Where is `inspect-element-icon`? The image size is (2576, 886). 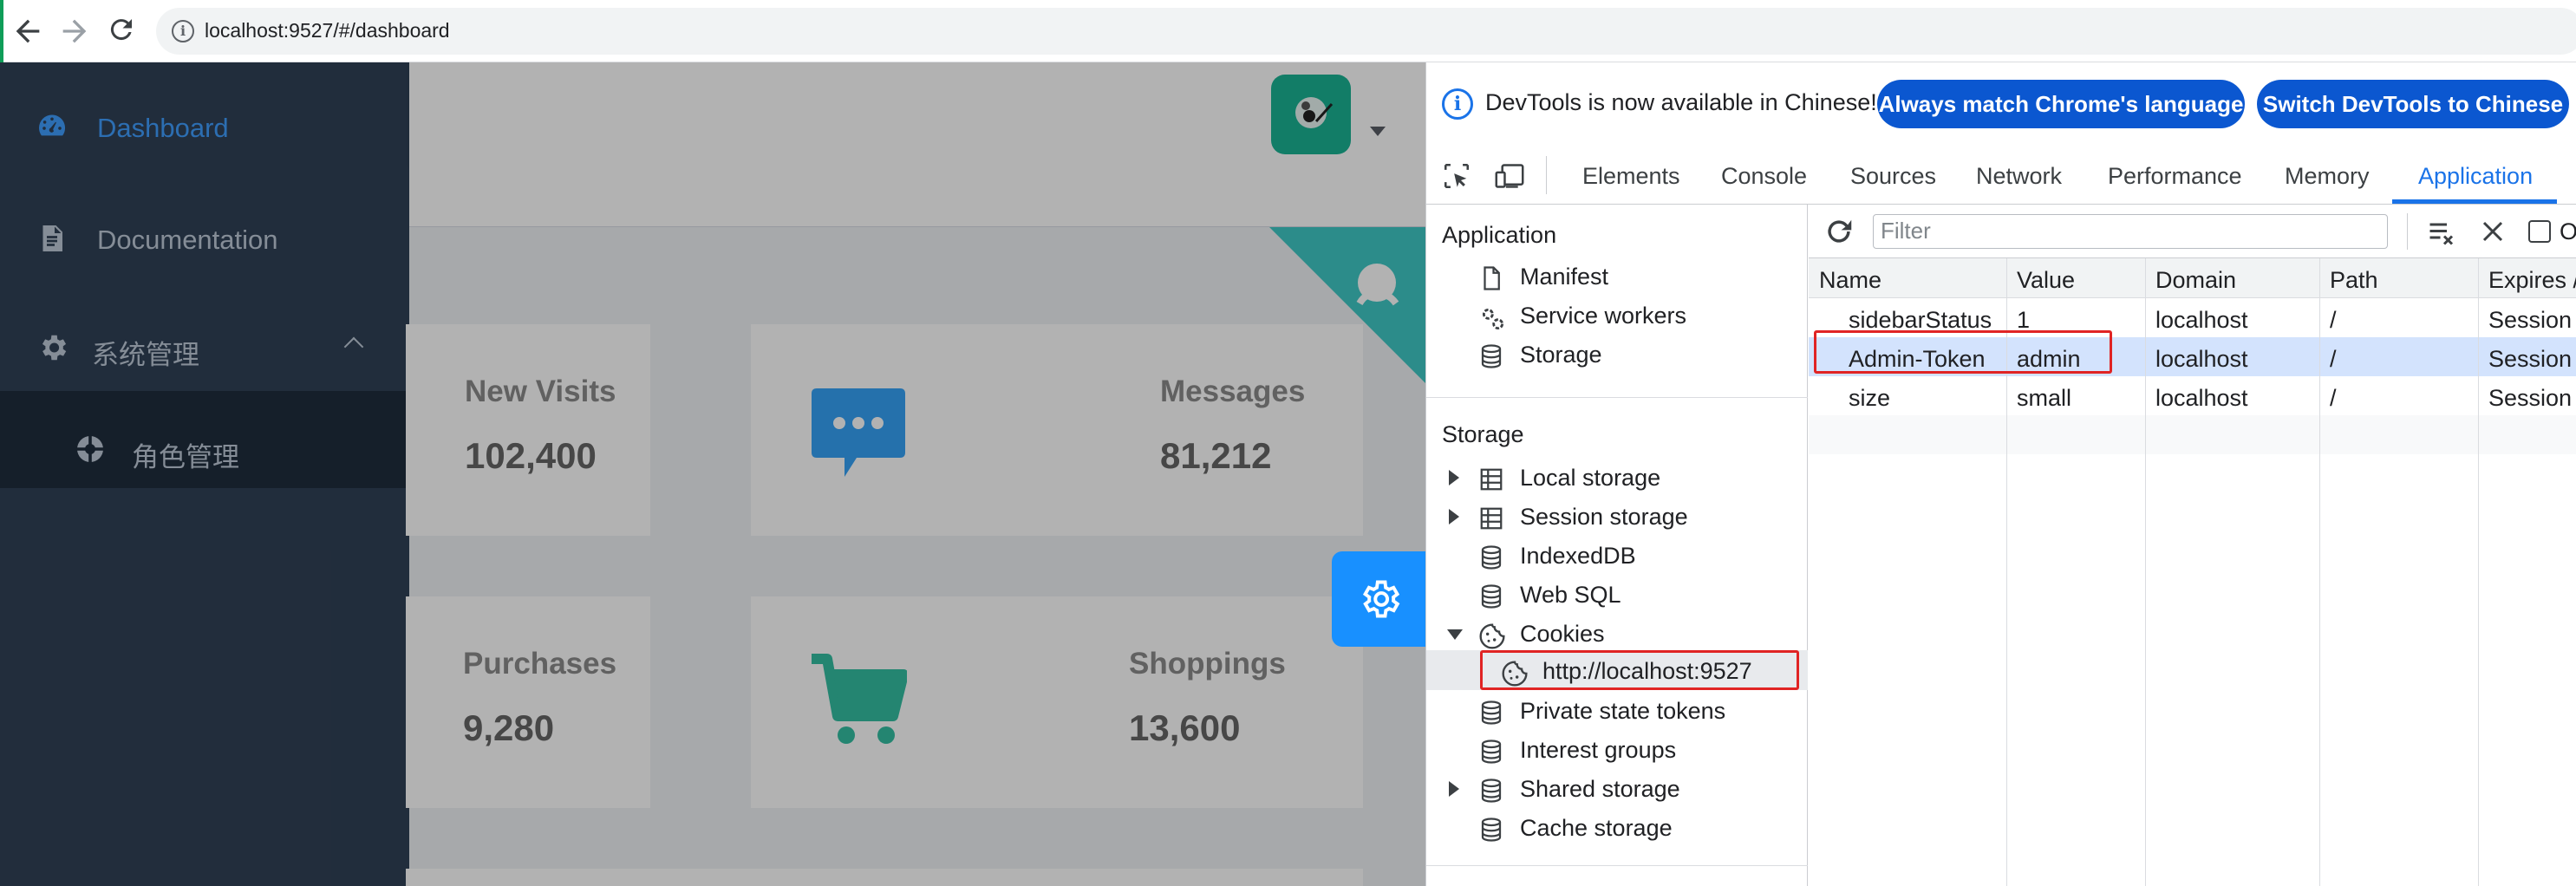 inspect-element-icon is located at coordinates (1456, 178).